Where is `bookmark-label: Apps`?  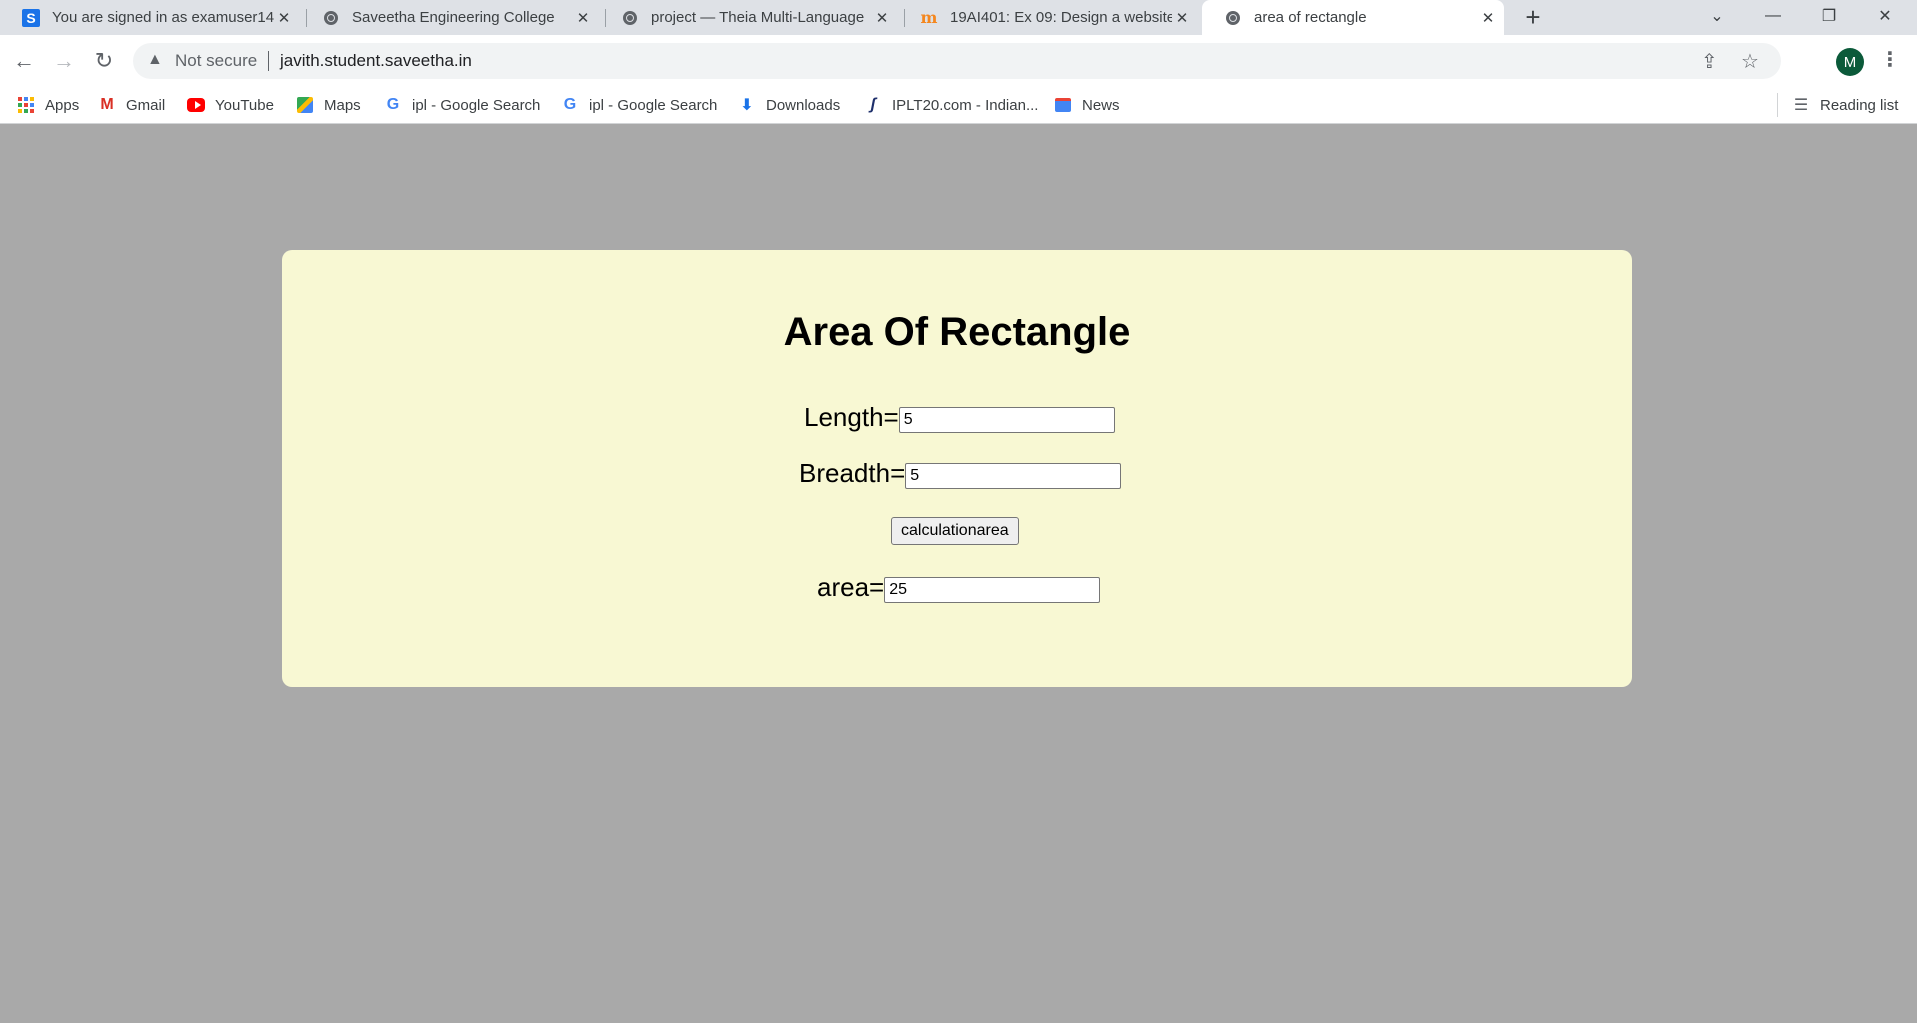 bookmark-label: Apps is located at coordinates (62, 105).